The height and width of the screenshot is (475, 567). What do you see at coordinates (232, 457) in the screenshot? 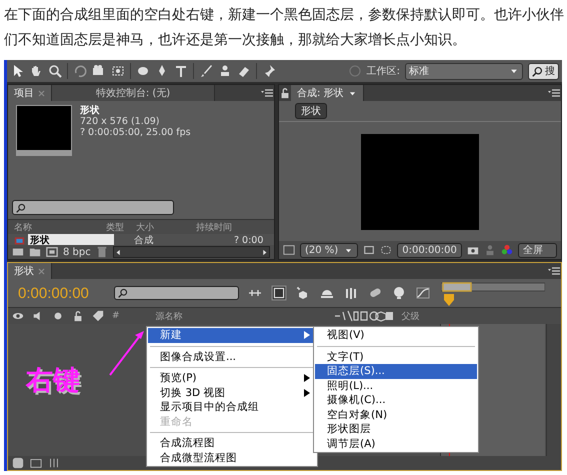
I see `menu-item: 合成微型流程图` at bounding box center [232, 457].